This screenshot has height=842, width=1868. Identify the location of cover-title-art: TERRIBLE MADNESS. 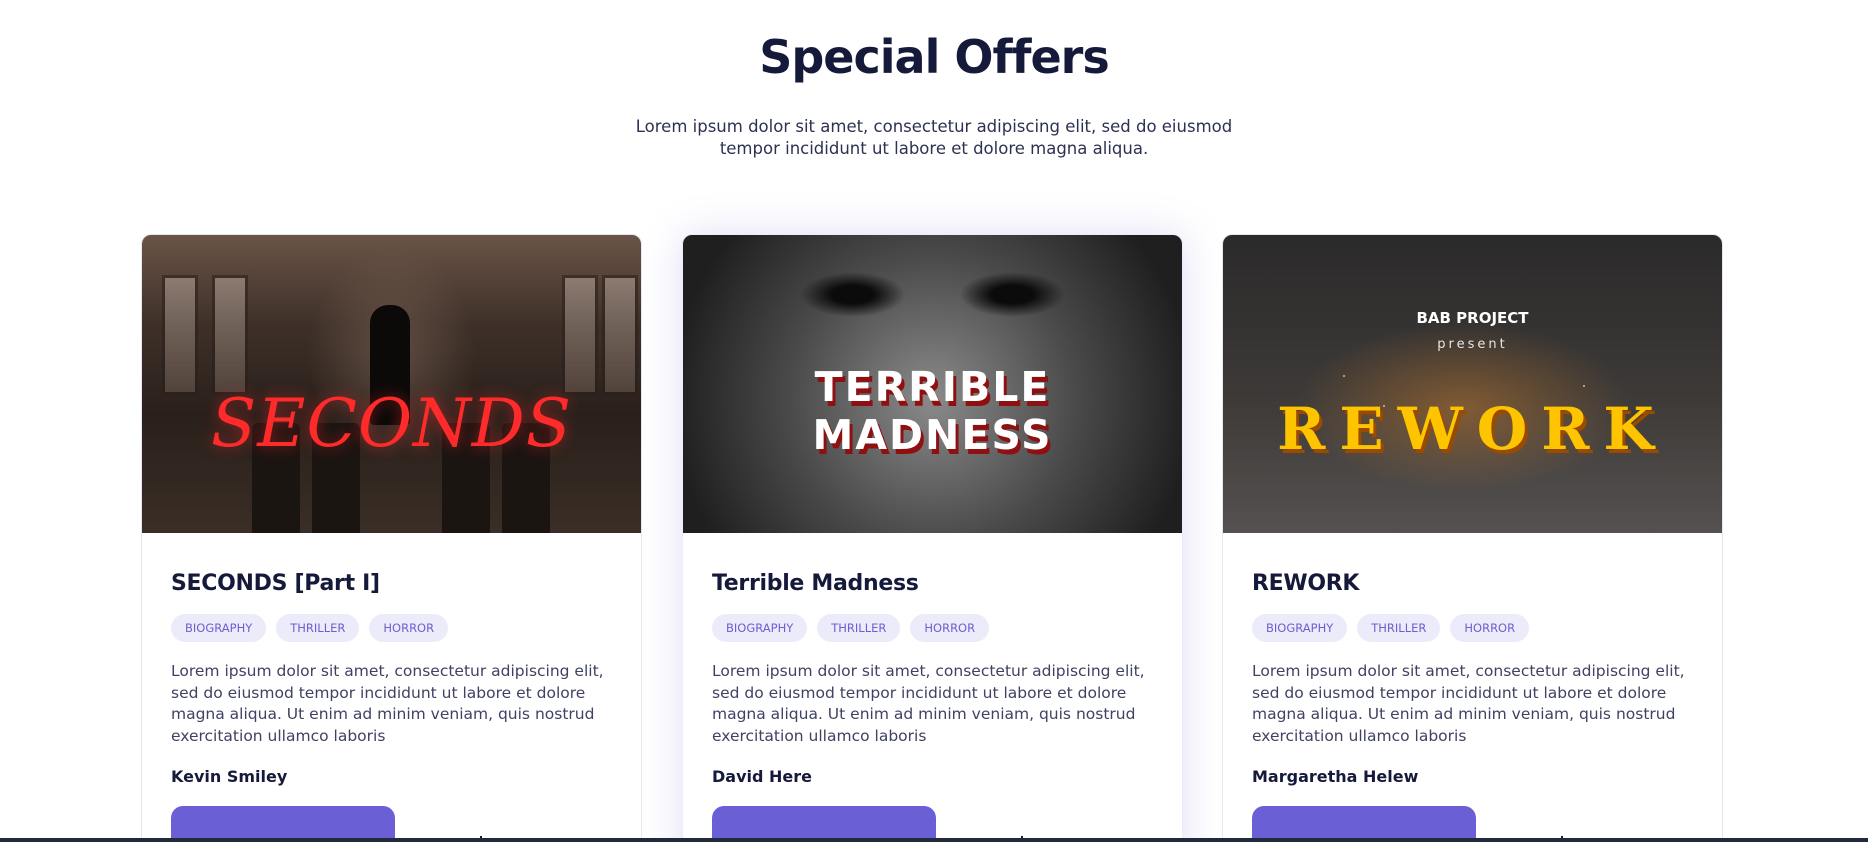
(932, 411).